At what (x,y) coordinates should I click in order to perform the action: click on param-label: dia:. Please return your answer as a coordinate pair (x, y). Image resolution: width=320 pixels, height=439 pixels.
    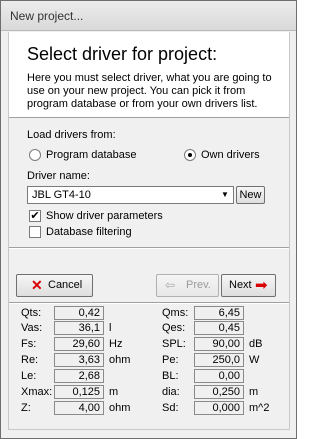
    Looking at the image, I should click on (171, 392).